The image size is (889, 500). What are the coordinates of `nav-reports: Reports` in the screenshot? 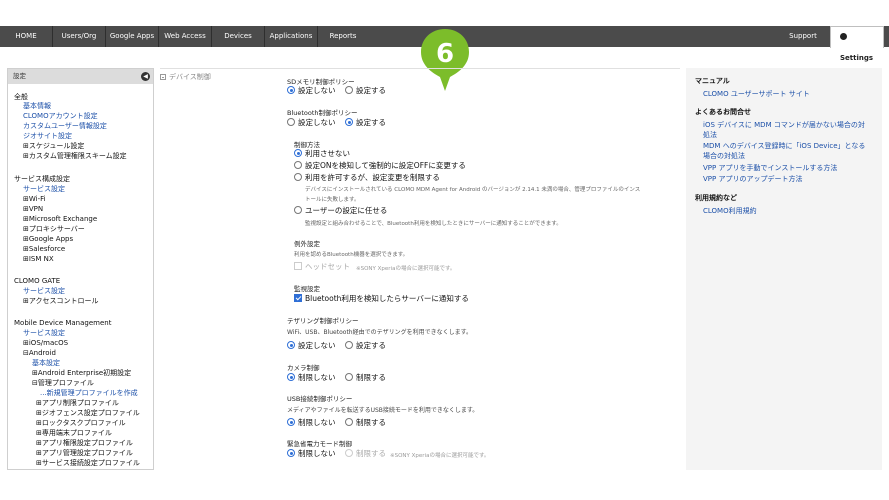 It's located at (343, 36).